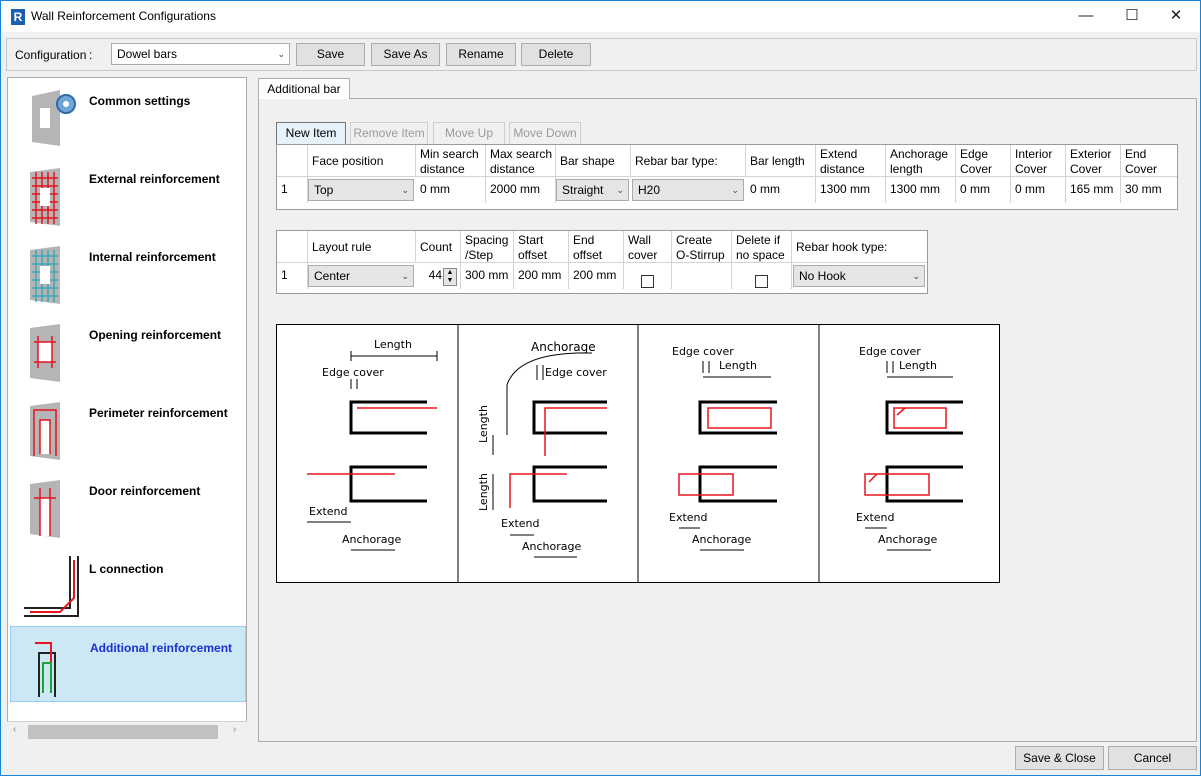  I want to click on edge-cover-cell: 0 mm, so click(983, 190).